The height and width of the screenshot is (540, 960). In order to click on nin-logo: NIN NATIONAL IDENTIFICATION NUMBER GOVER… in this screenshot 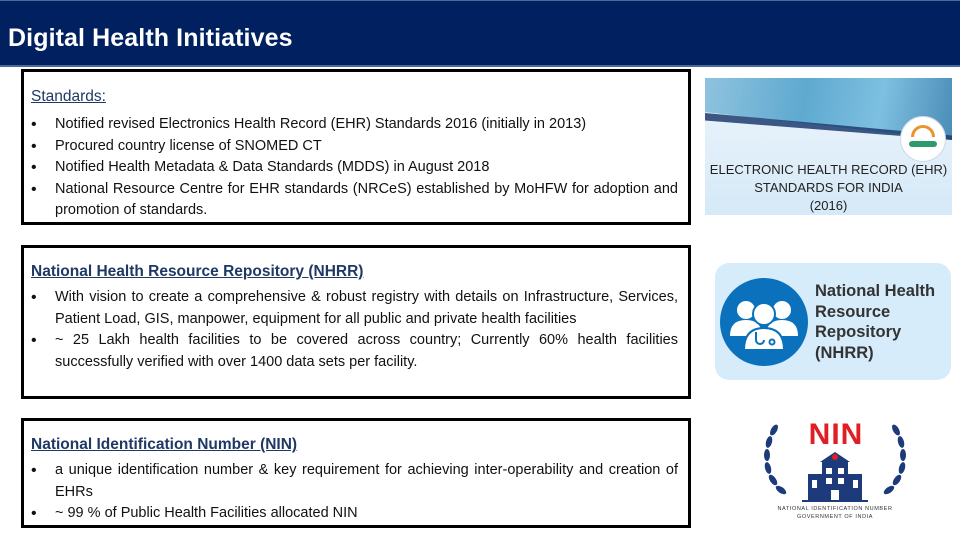, I will do `click(835, 470)`.